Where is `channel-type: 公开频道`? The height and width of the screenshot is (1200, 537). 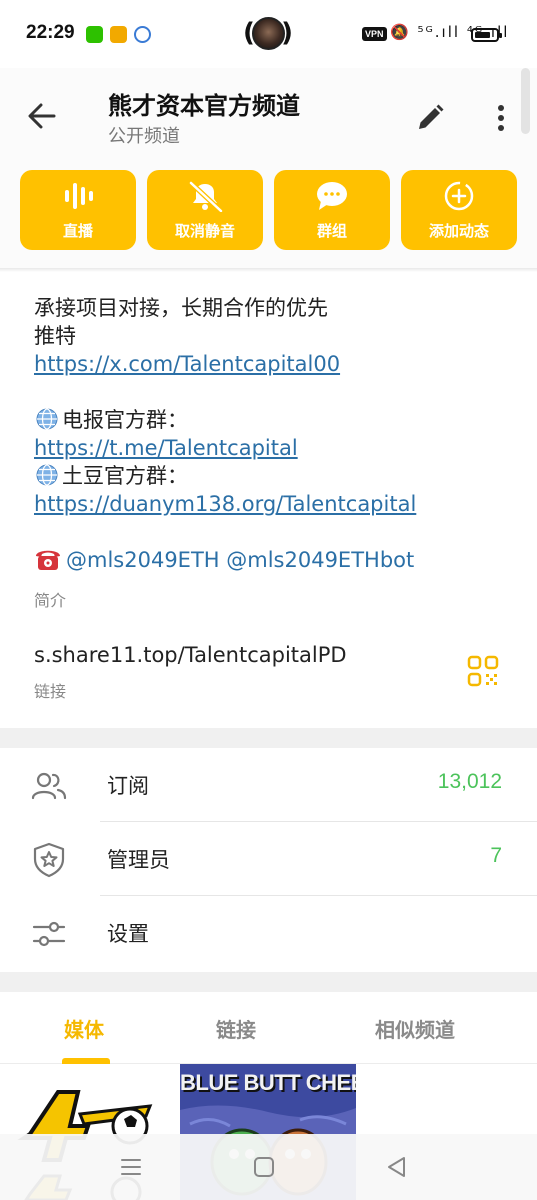 channel-type: 公开频道 is located at coordinates (144, 136).